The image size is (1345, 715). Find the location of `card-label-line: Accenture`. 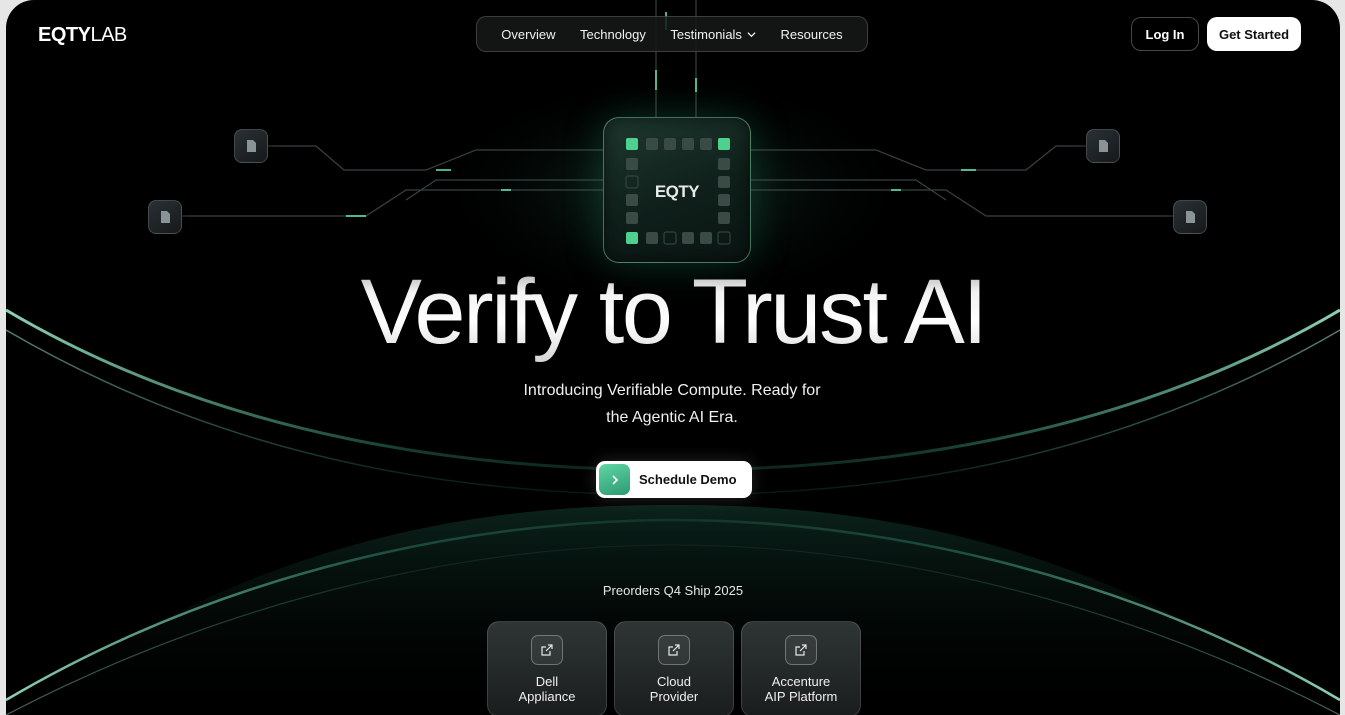

card-label-line: Accenture is located at coordinates (801, 681).